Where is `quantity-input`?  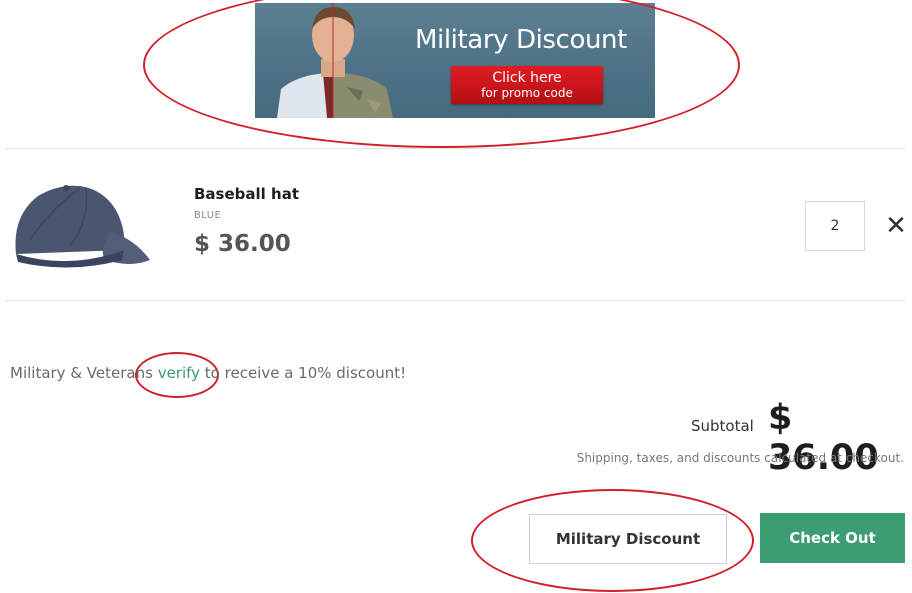
quantity-input is located at coordinates (835, 226).